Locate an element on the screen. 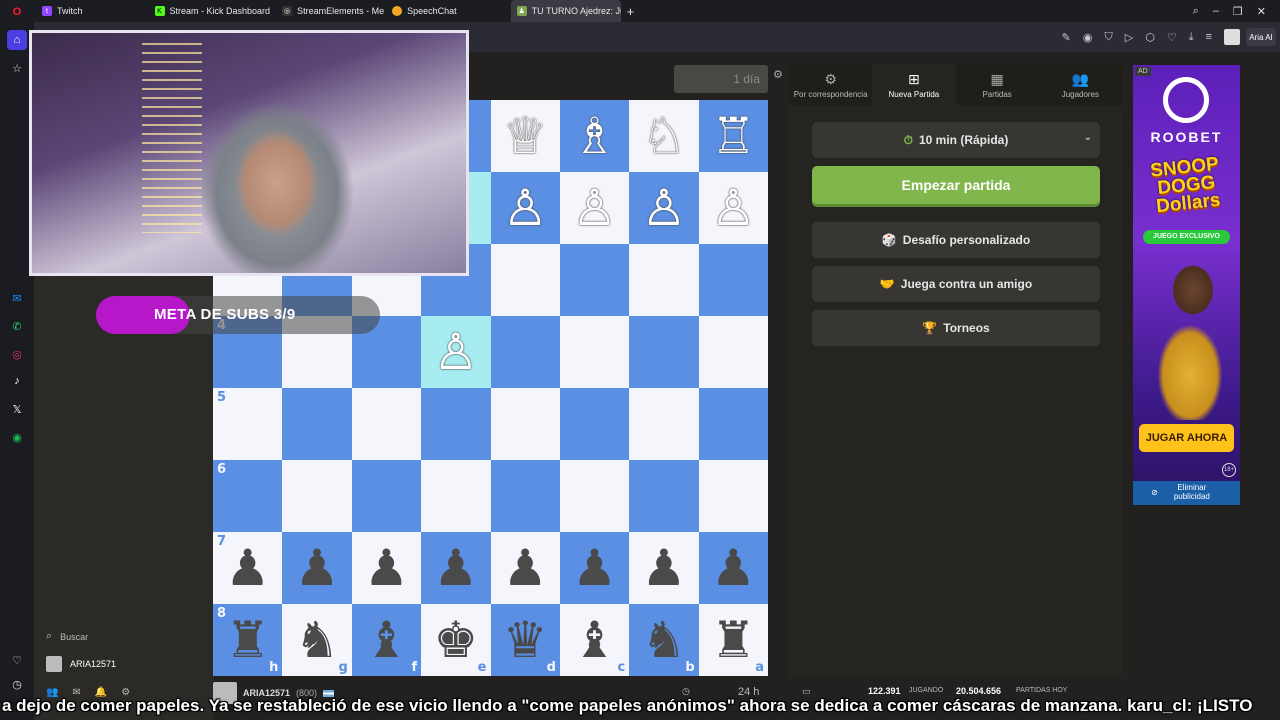  play-icon: ▷ is located at coordinates (1129, 37).